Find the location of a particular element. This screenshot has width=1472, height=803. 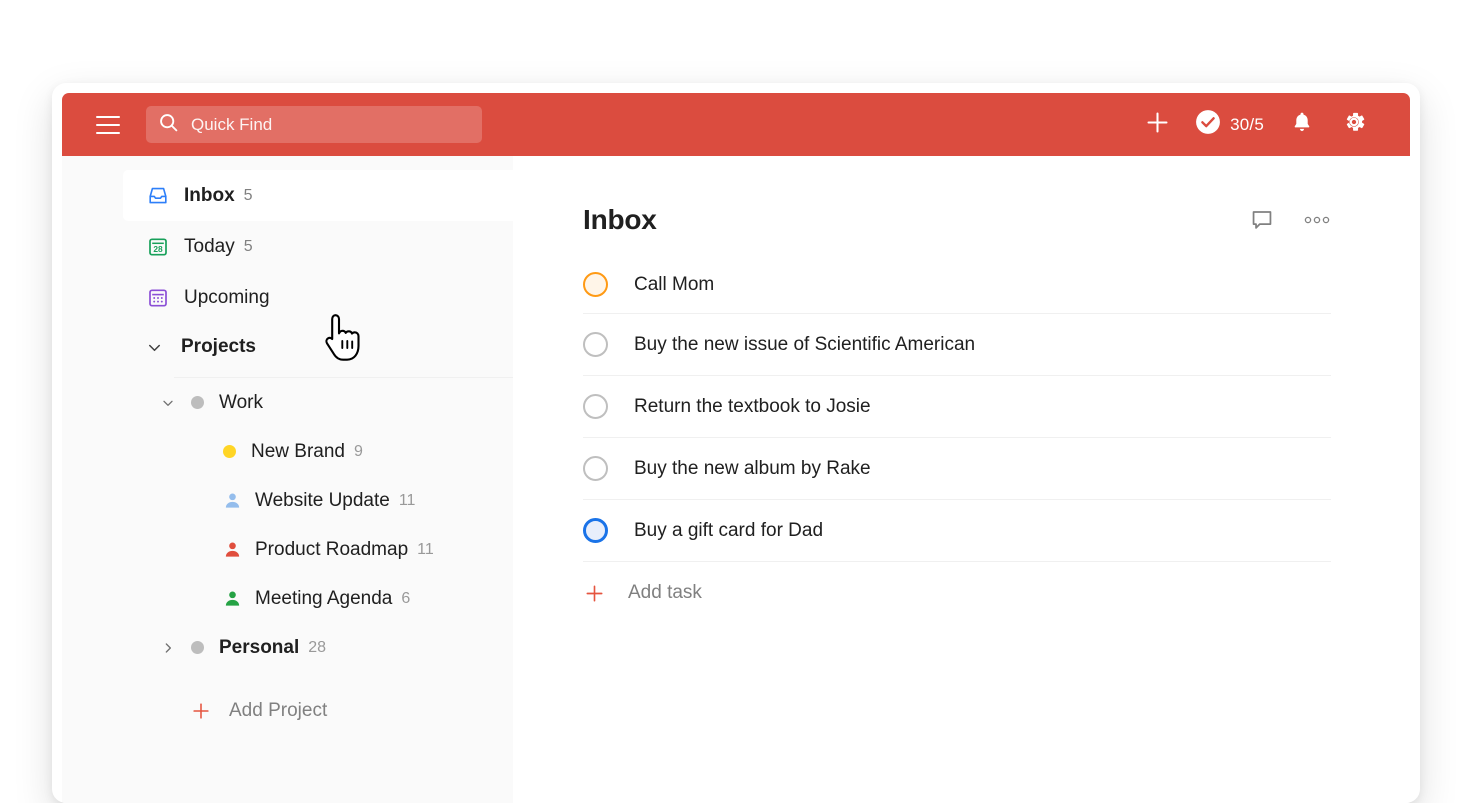

settings-button is located at coordinates (1354, 125).